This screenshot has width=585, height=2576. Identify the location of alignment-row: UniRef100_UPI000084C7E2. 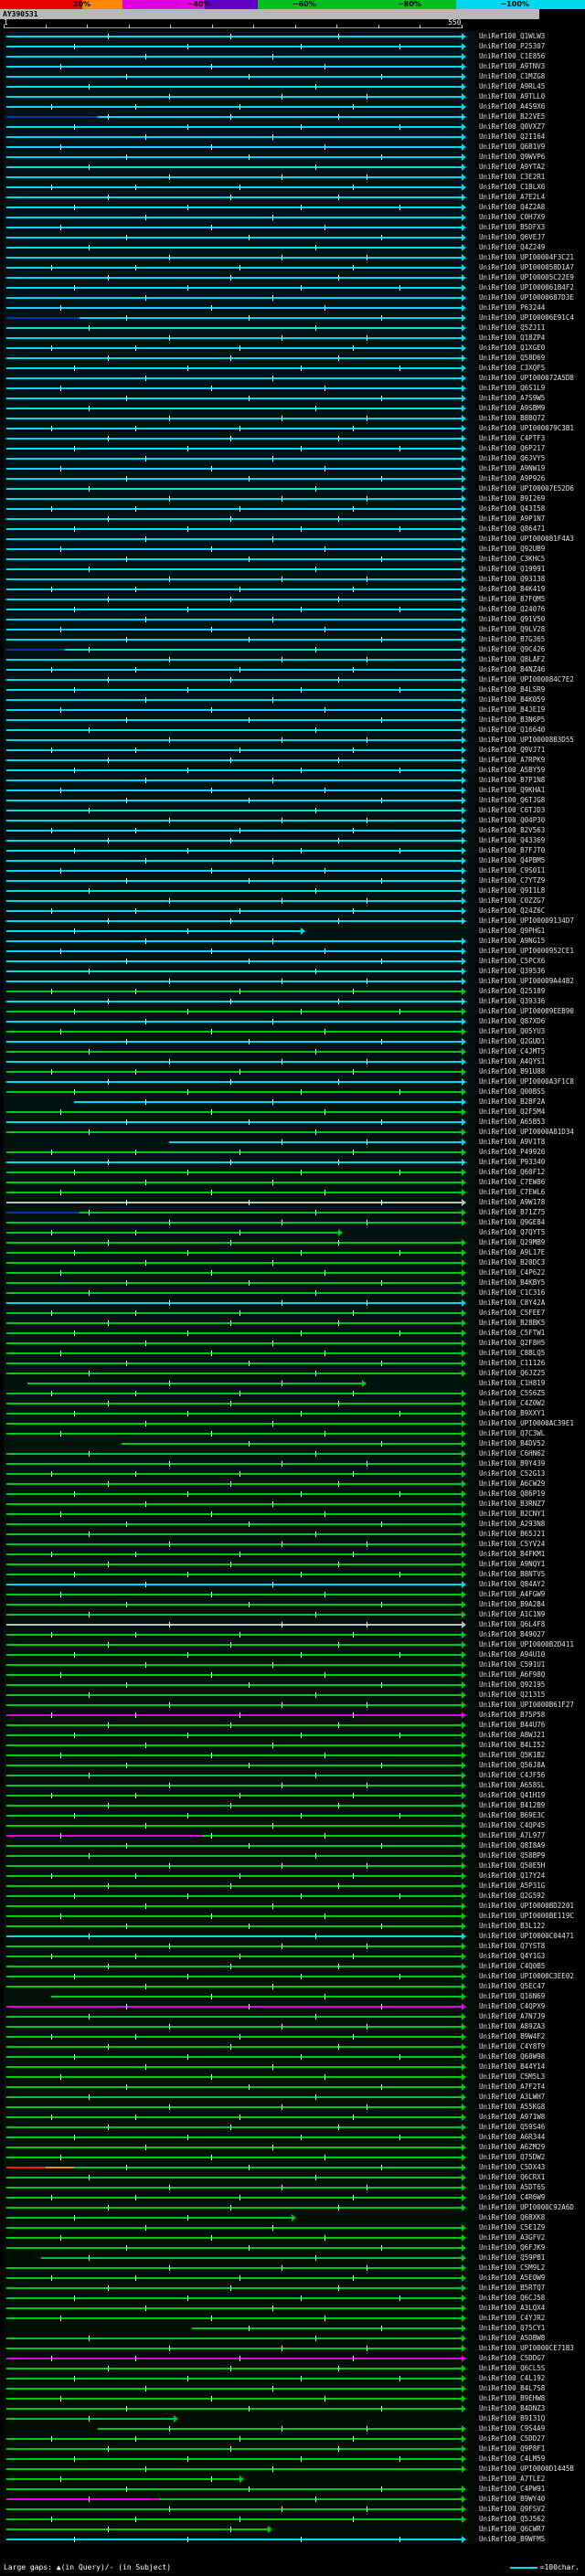
(293, 679).